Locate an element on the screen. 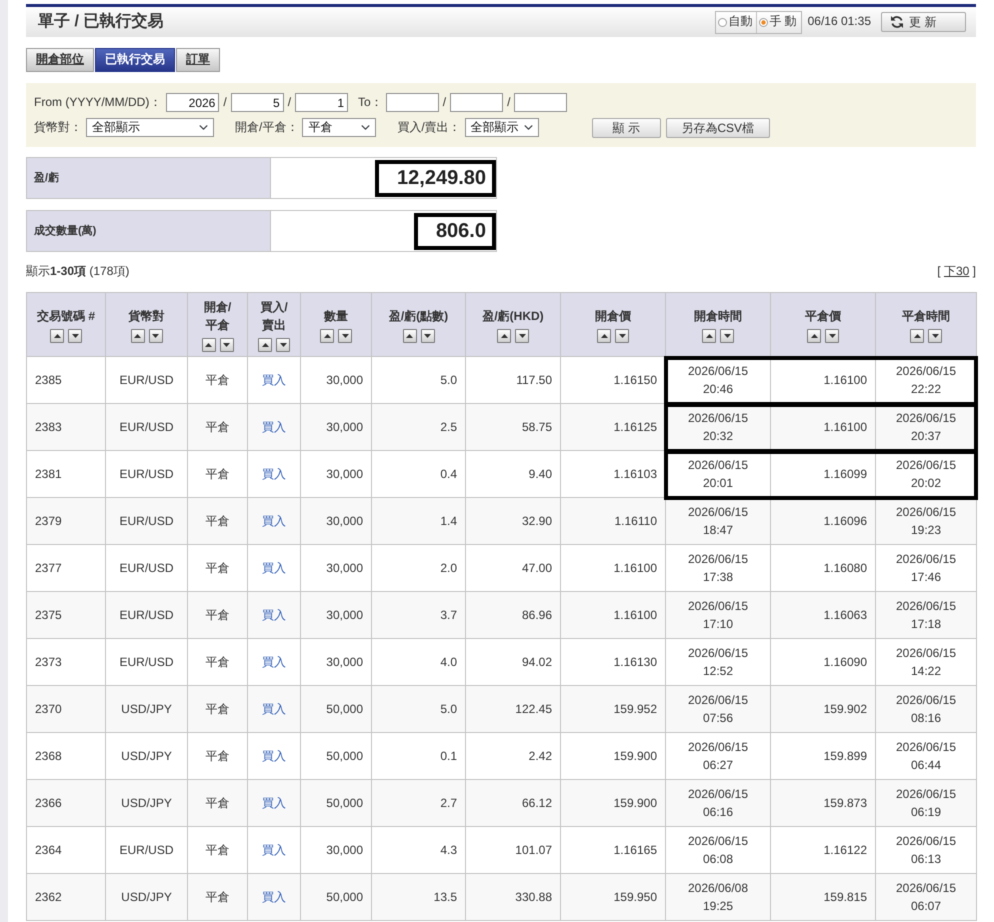  summary-label: 成交數量(萬) is located at coordinates (148, 231).